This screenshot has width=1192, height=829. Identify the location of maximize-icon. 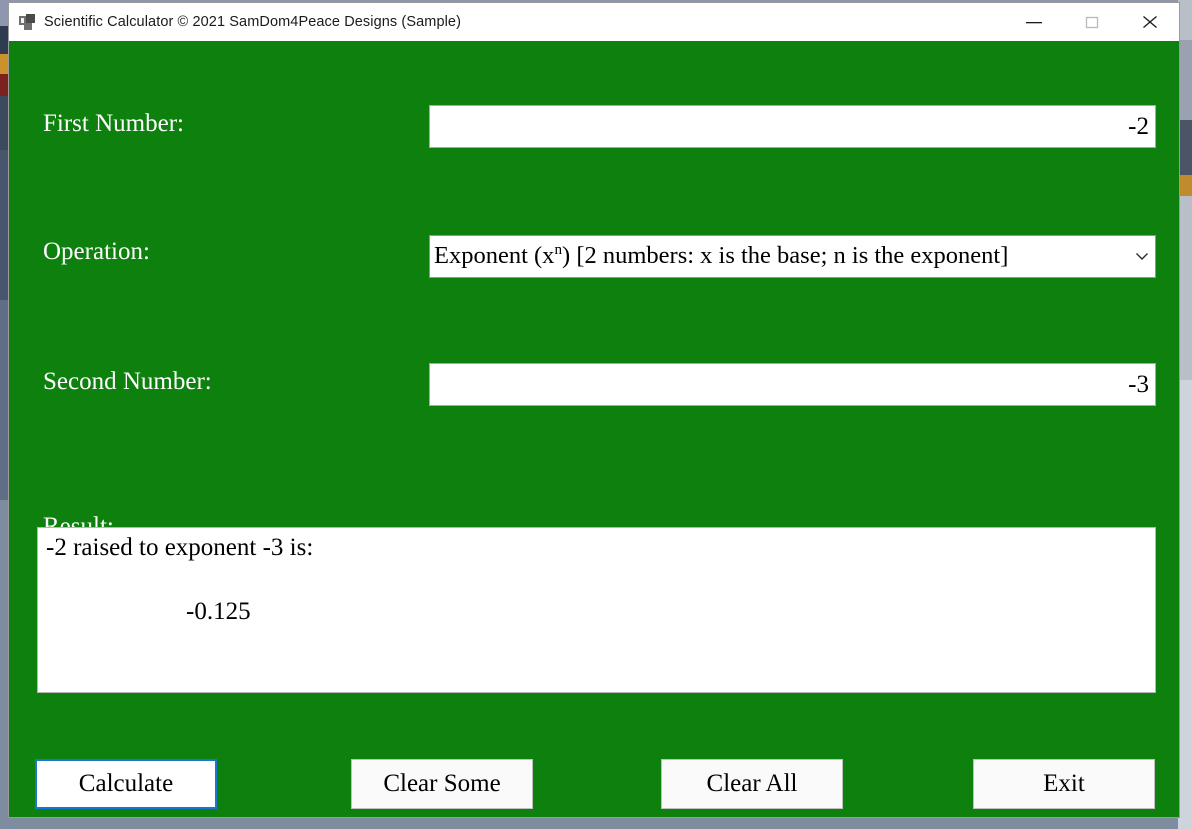
(1092, 22).